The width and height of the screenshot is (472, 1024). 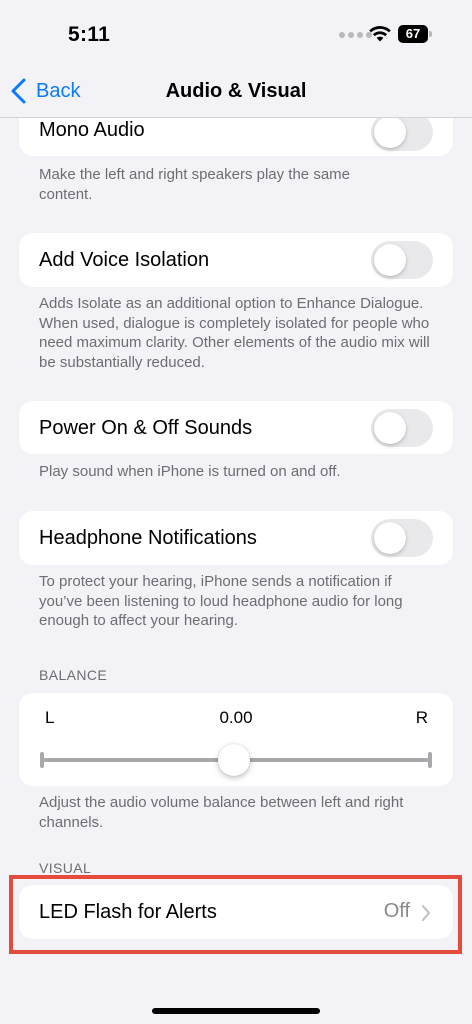 I want to click on visual-section-header: VISUAL, so click(x=65, y=868).